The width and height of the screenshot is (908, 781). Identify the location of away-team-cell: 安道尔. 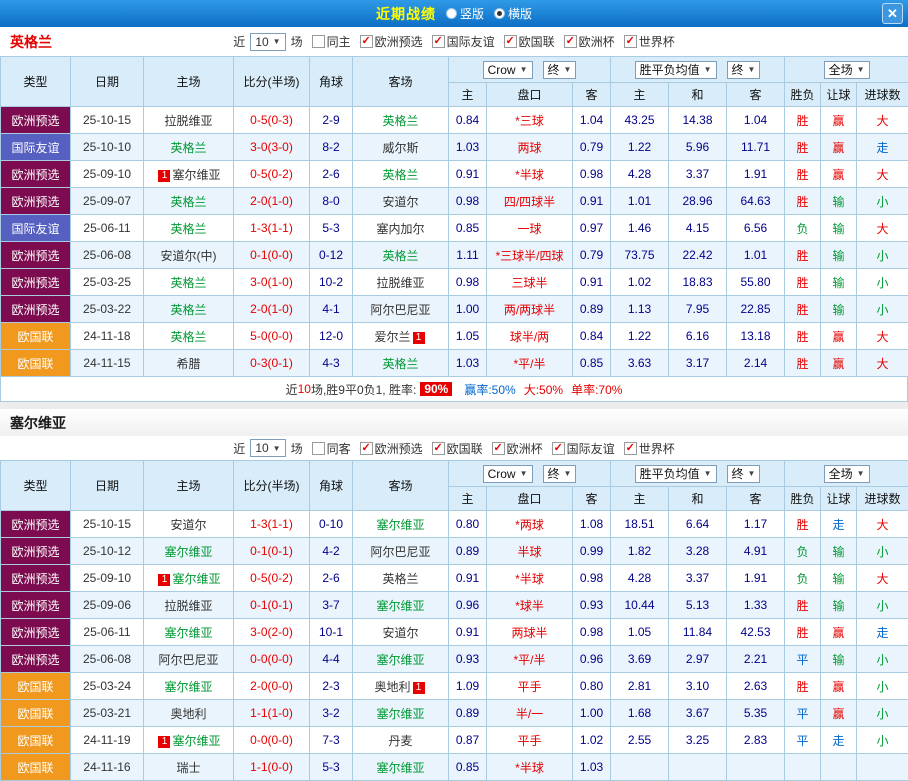
(401, 632).